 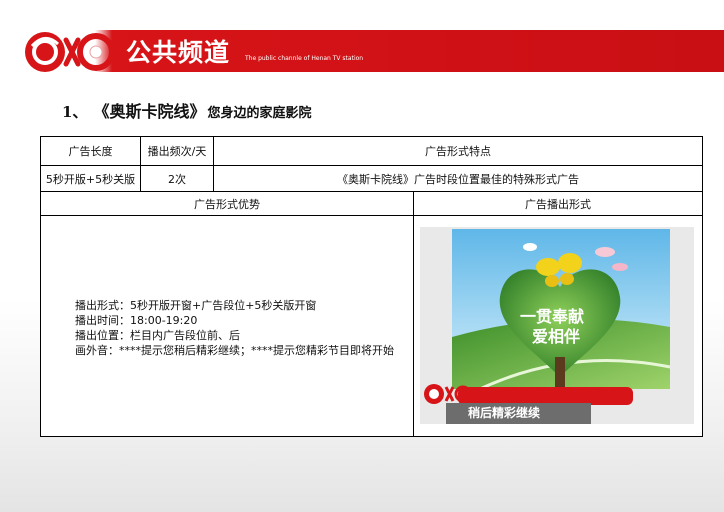 I want to click on ad-slogan-line1: 一贯奉献, so click(x=552, y=316).